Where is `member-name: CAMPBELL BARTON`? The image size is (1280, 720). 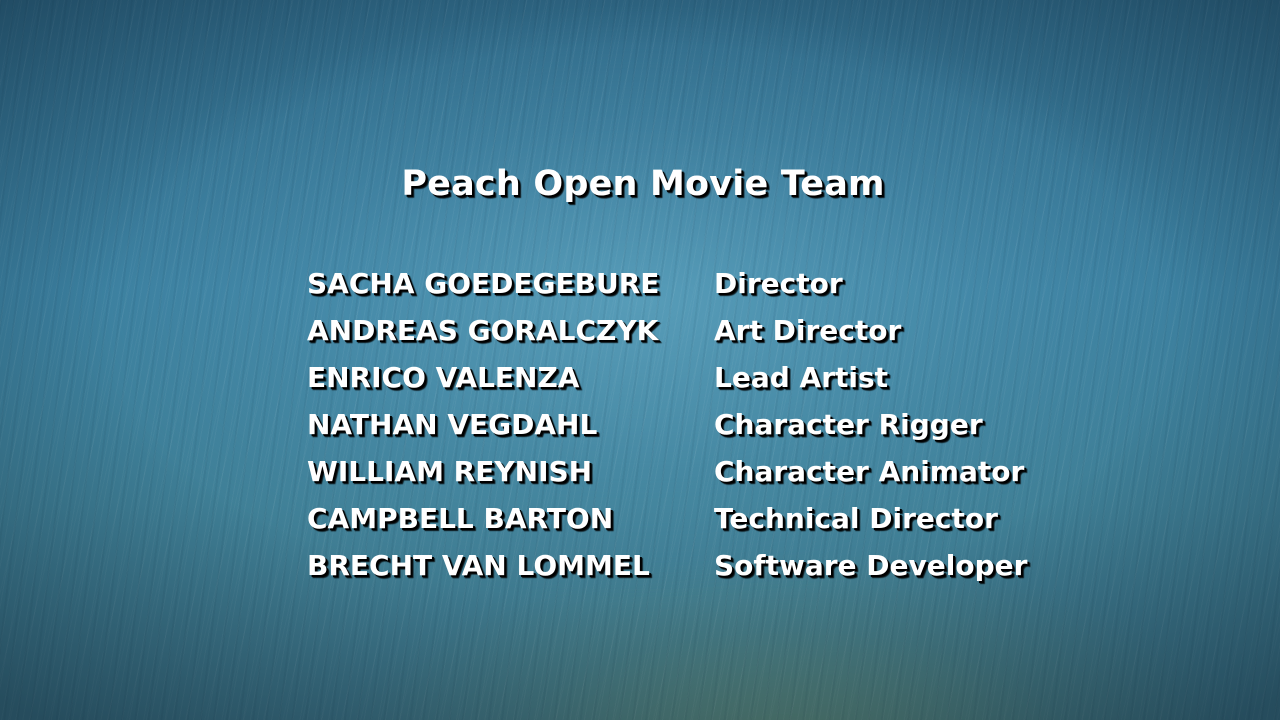 member-name: CAMPBELL BARTON is located at coordinates (460, 518).